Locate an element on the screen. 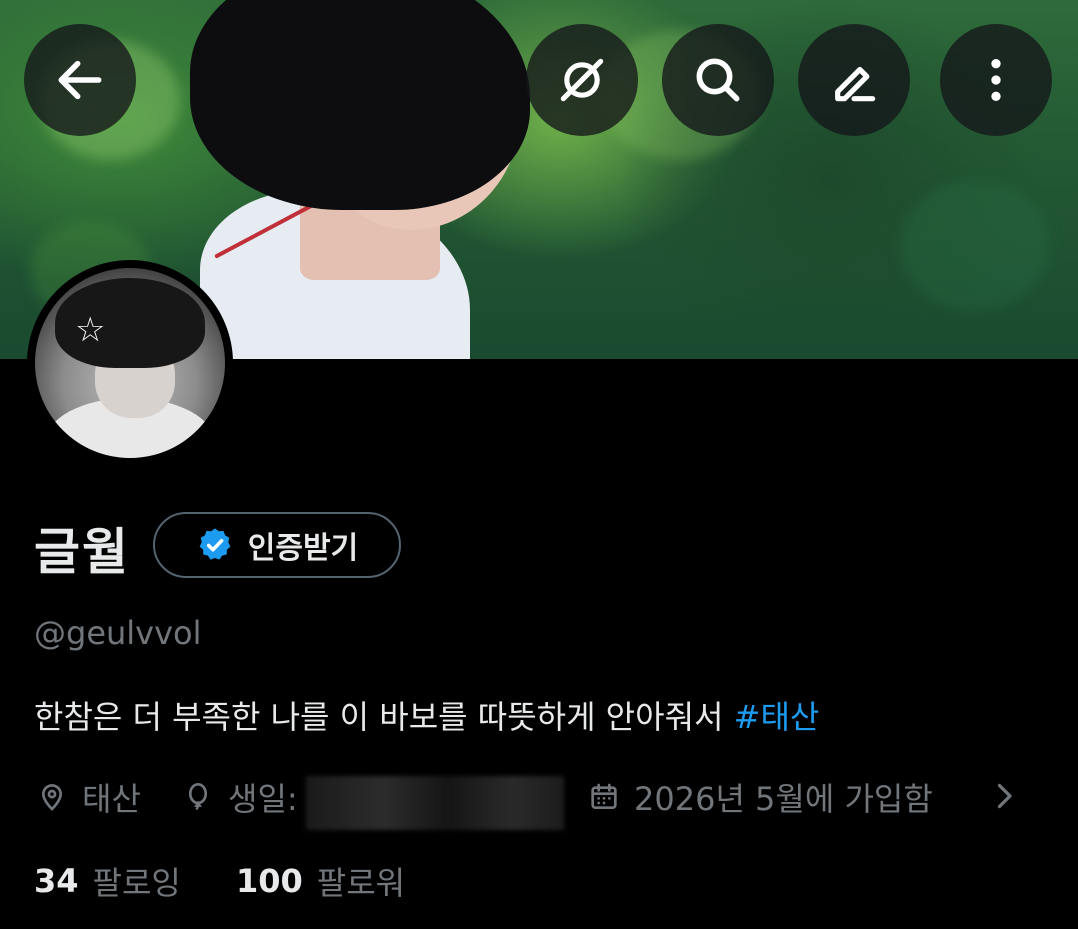  chevron-right-icon is located at coordinates (1004, 796).